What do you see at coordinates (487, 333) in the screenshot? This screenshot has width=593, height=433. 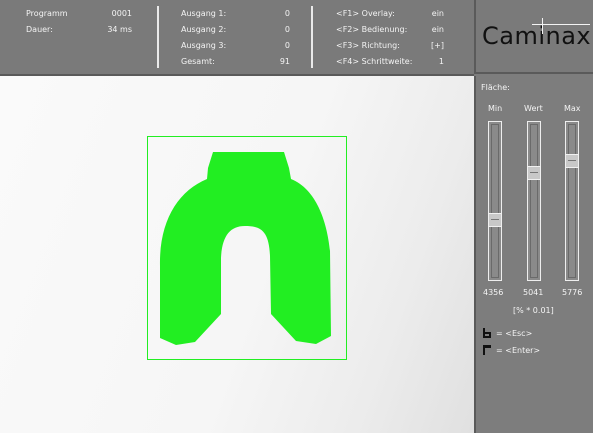 I see `esc-key-icon` at bounding box center [487, 333].